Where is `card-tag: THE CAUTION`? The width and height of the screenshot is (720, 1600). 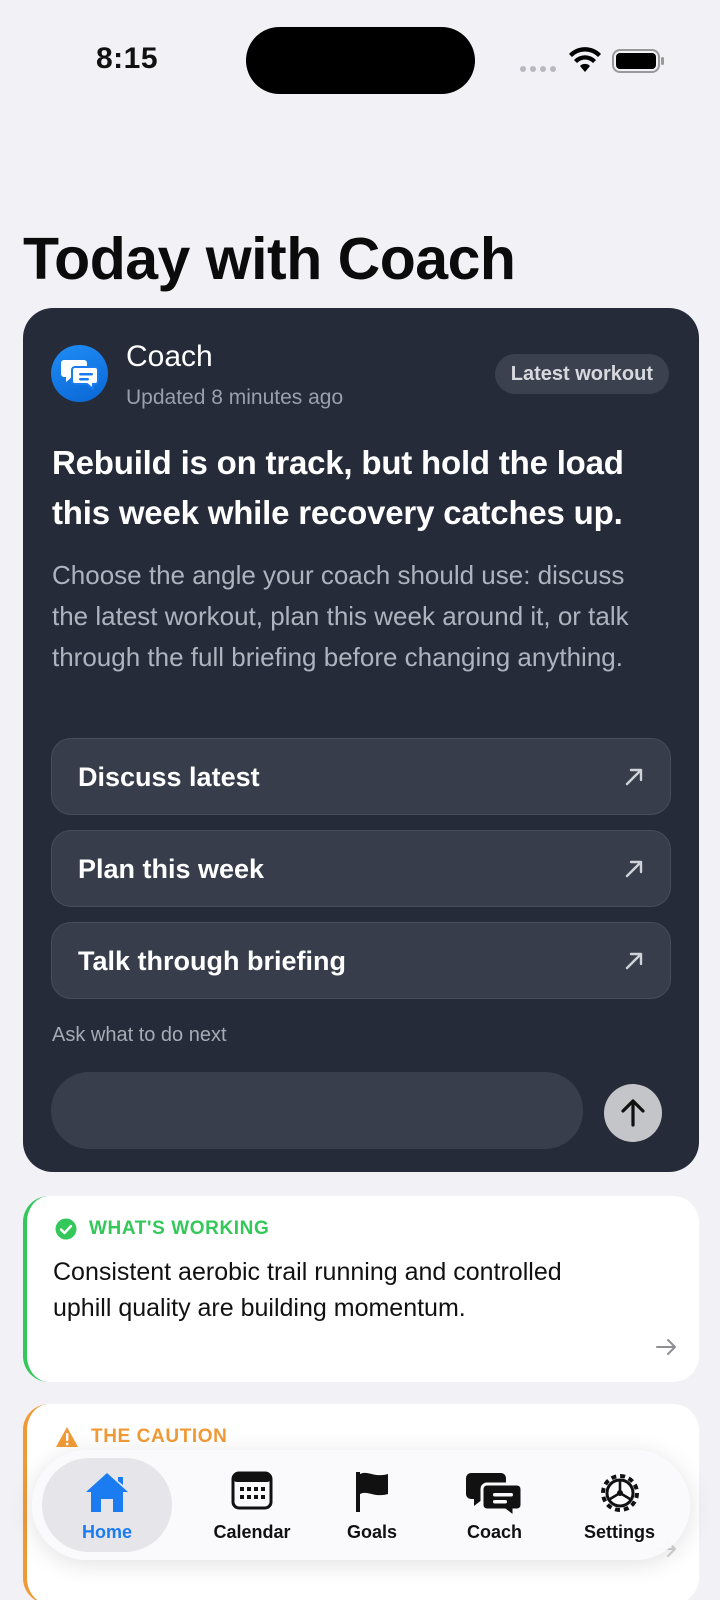
card-tag: THE CAUTION is located at coordinates (141, 1437).